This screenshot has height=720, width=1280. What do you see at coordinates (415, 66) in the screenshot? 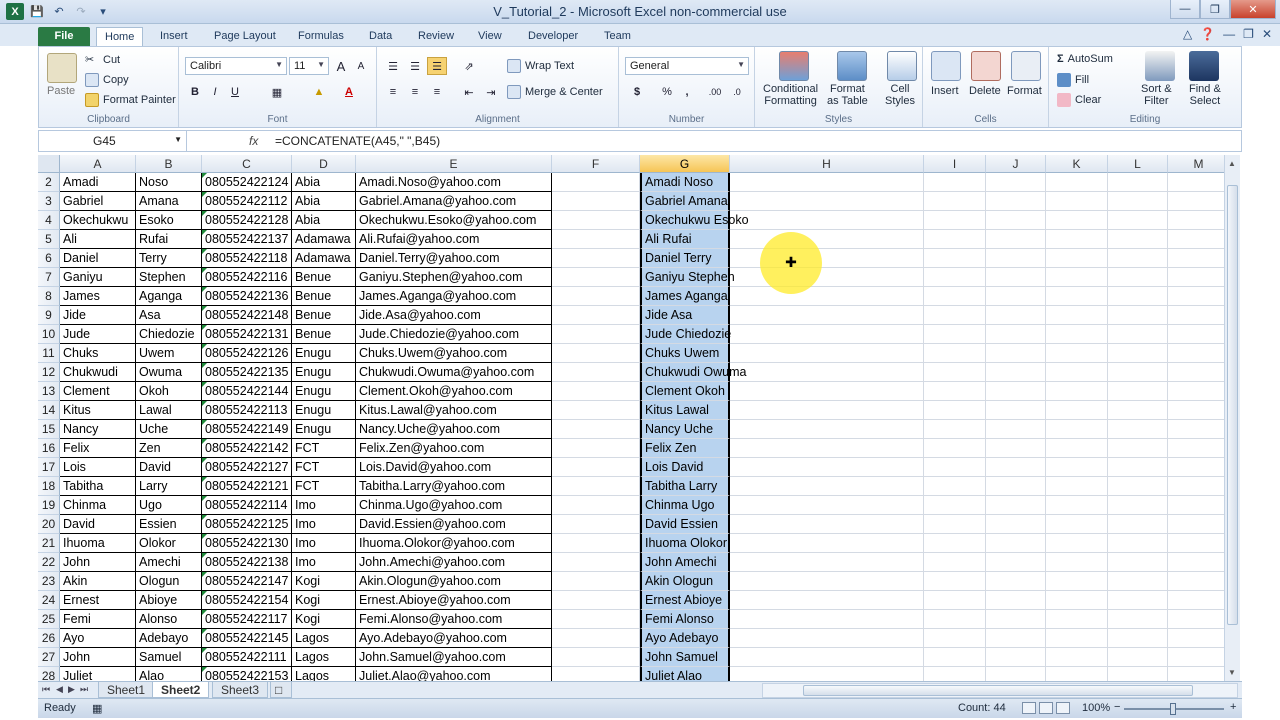
I see `align-middle-icon: ☰` at bounding box center [415, 66].